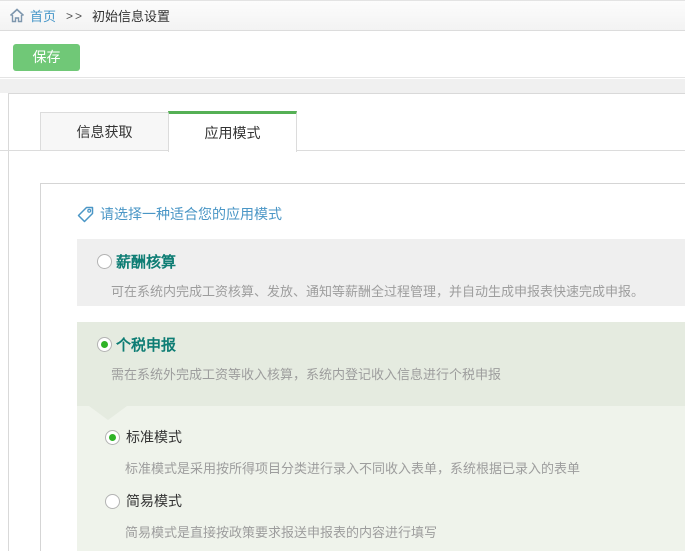  I want to click on breadcrumb-home-link: 首页, so click(32, 15).